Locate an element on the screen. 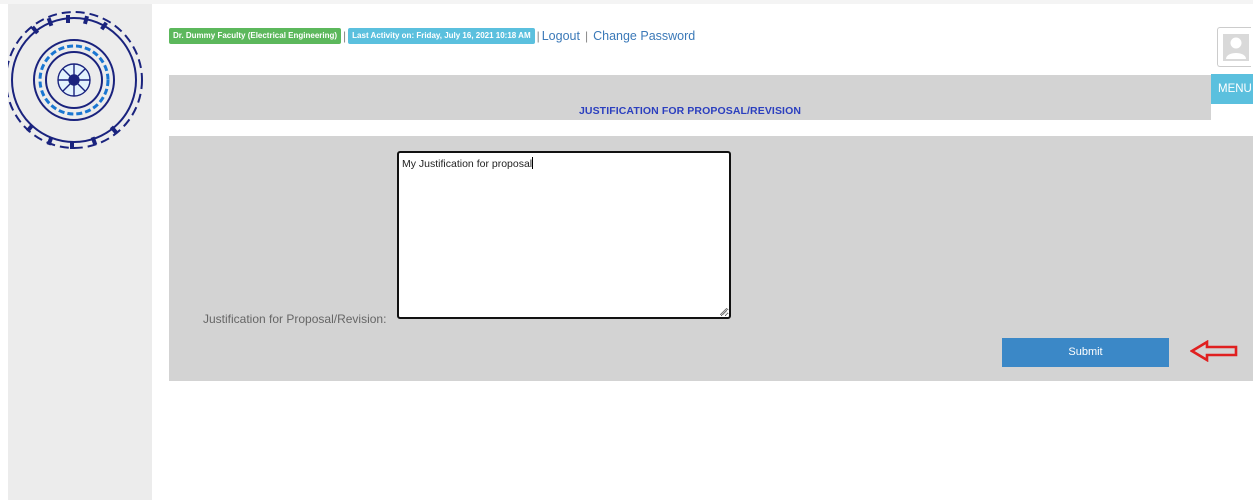 The width and height of the screenshot is (1253, 500). resize-grip-icon is located at coordinates (723, 311).